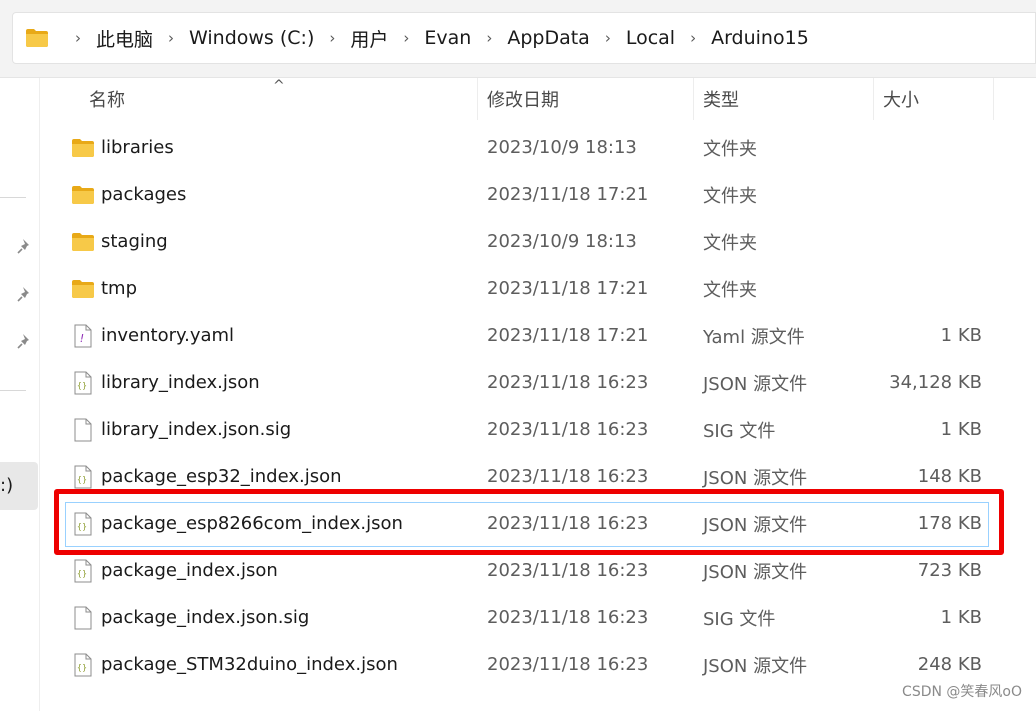 This screenshot has width=1036, height=711. I want to click on sort-ascending-icon: ^, so click(279, 86).